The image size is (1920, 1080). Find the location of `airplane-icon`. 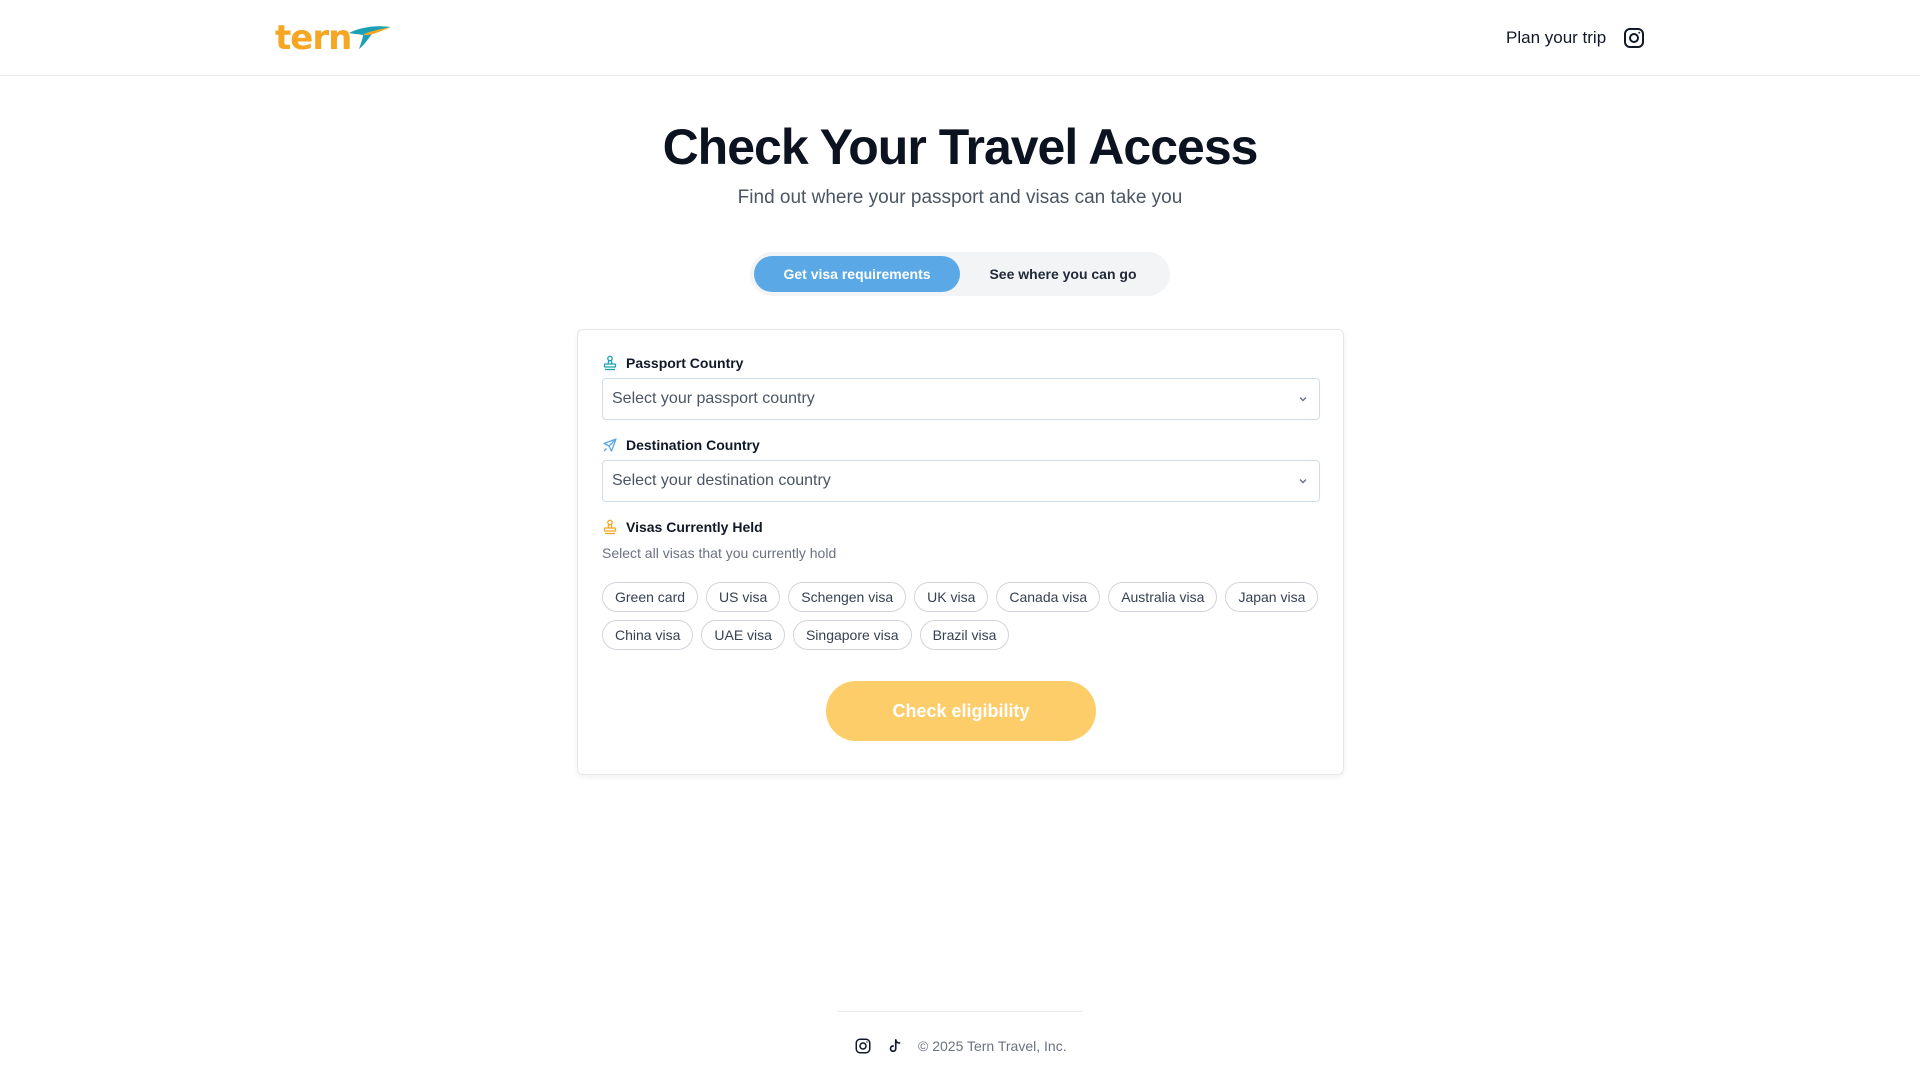

airplane-icon is located at coordinates (610, 445).